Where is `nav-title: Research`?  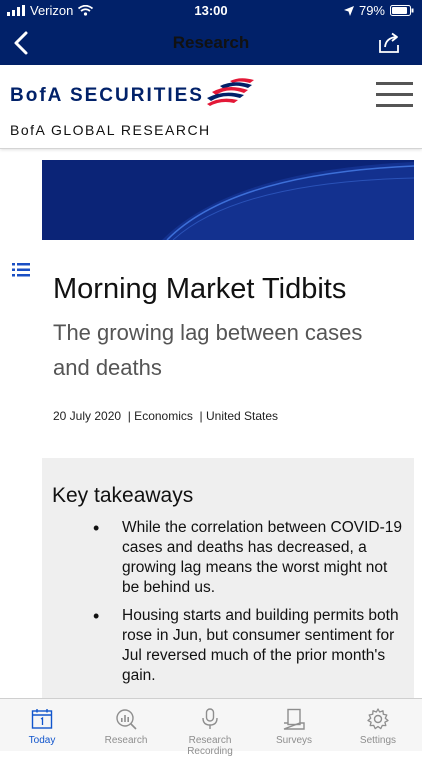 nav-title: Research is located at coordinates (211, 42).